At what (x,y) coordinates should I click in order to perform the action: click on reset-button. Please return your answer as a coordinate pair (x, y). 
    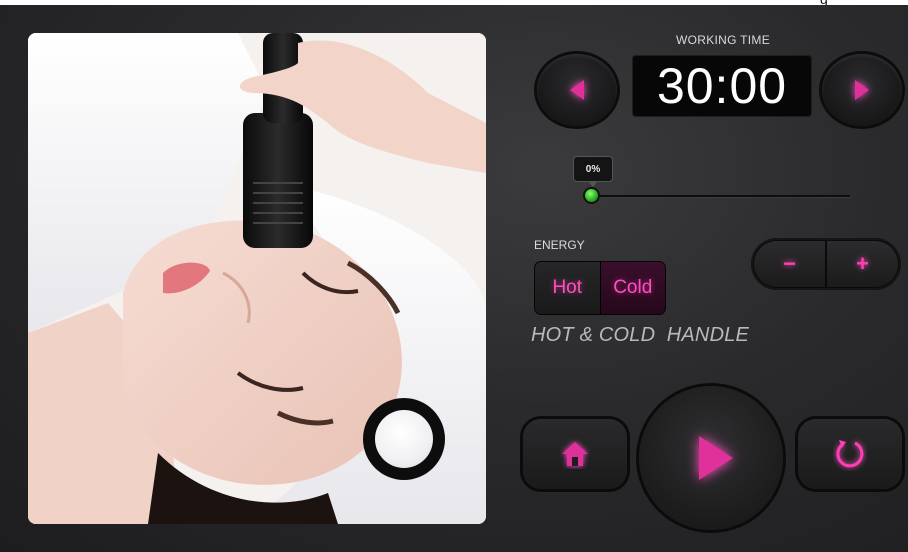
    Looking at the image, I should click on (850, 454).